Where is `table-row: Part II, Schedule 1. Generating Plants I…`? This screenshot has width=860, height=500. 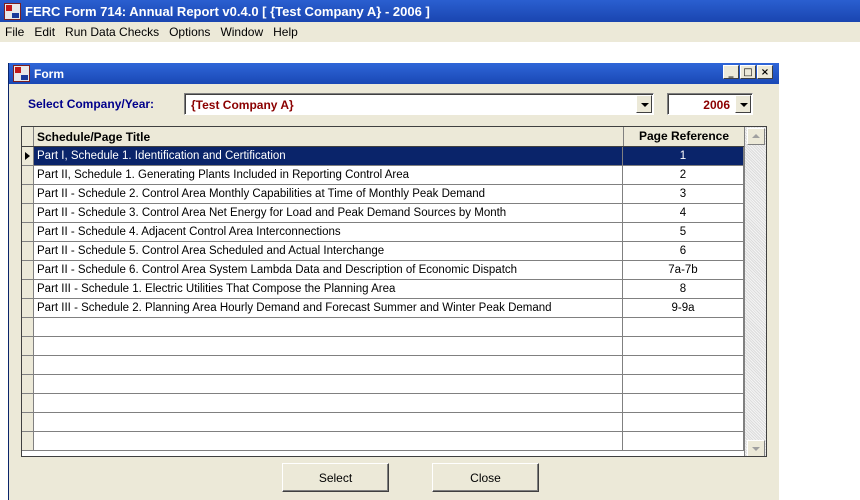
table-row: Part II, Schedule 1. Generating Plants I… is located at coordinates (394, 175).